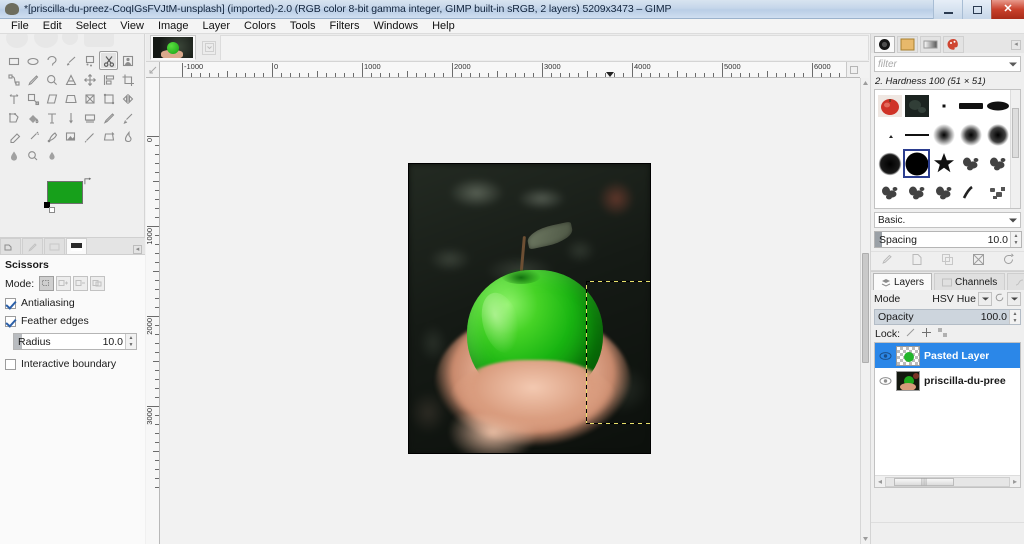  I want to click on ink-tool, so click(51, 136).